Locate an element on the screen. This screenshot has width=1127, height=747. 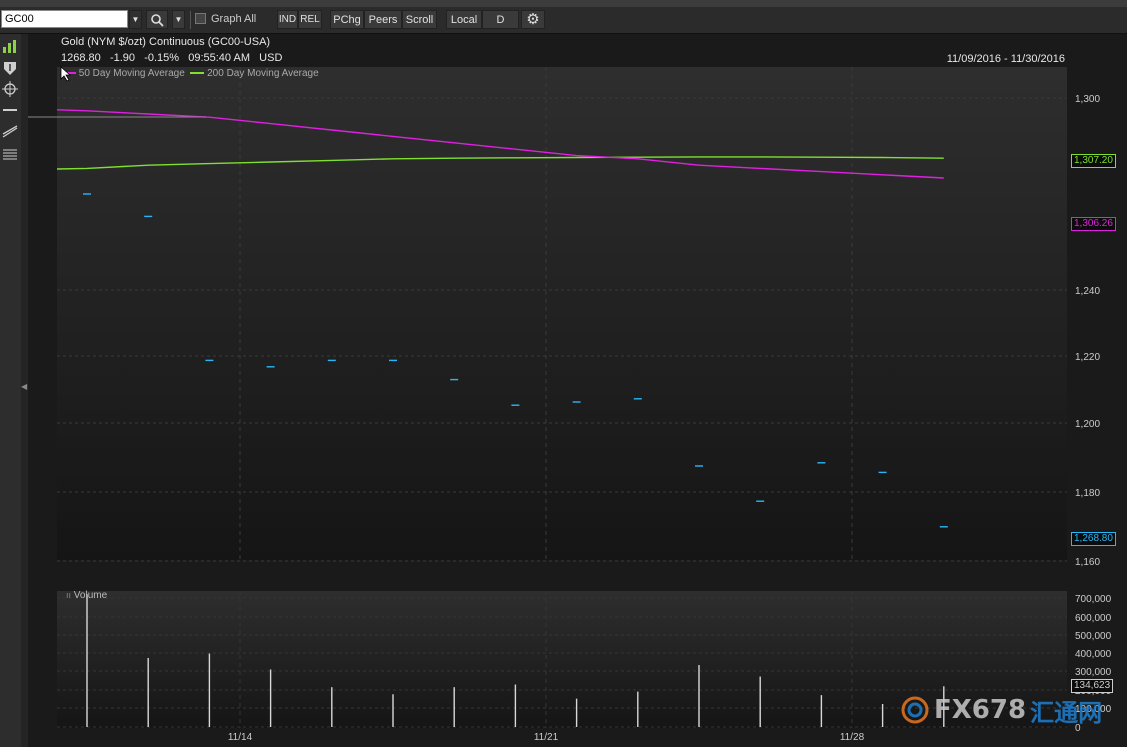
price-axis-label: 1,180 is located at coordinates (1087, 493).